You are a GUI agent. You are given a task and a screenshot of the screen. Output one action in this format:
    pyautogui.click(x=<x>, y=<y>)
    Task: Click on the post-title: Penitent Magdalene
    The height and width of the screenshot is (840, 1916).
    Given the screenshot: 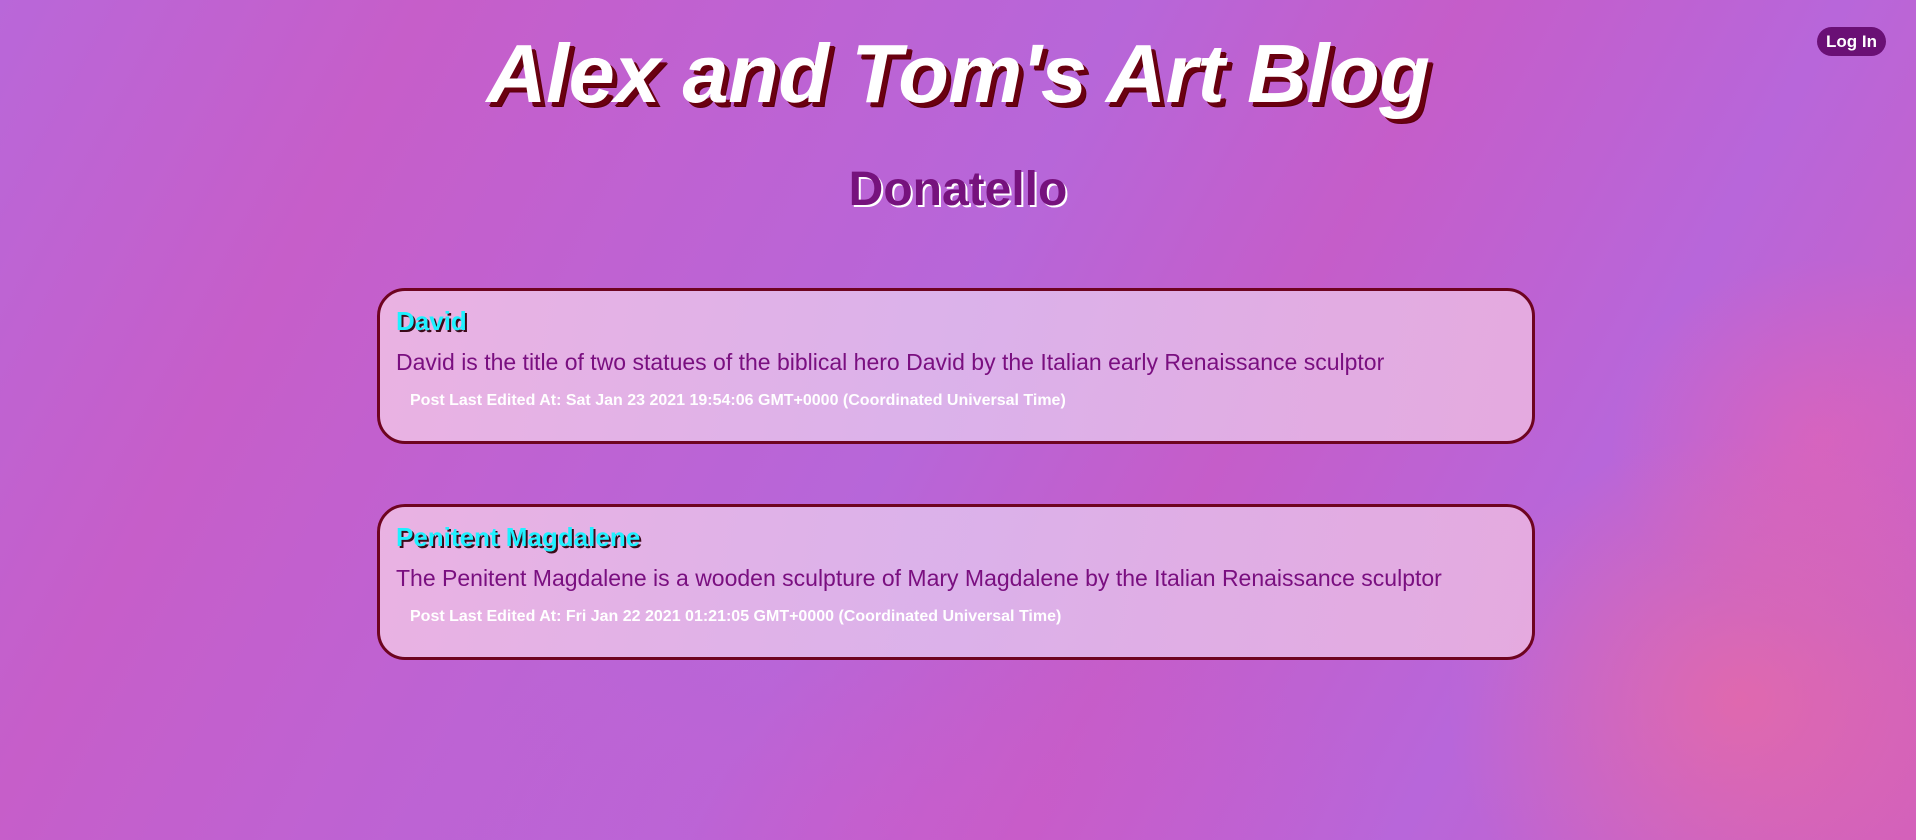 What is the action you would take?
    pyautogui.click(x=956, y=537)
    